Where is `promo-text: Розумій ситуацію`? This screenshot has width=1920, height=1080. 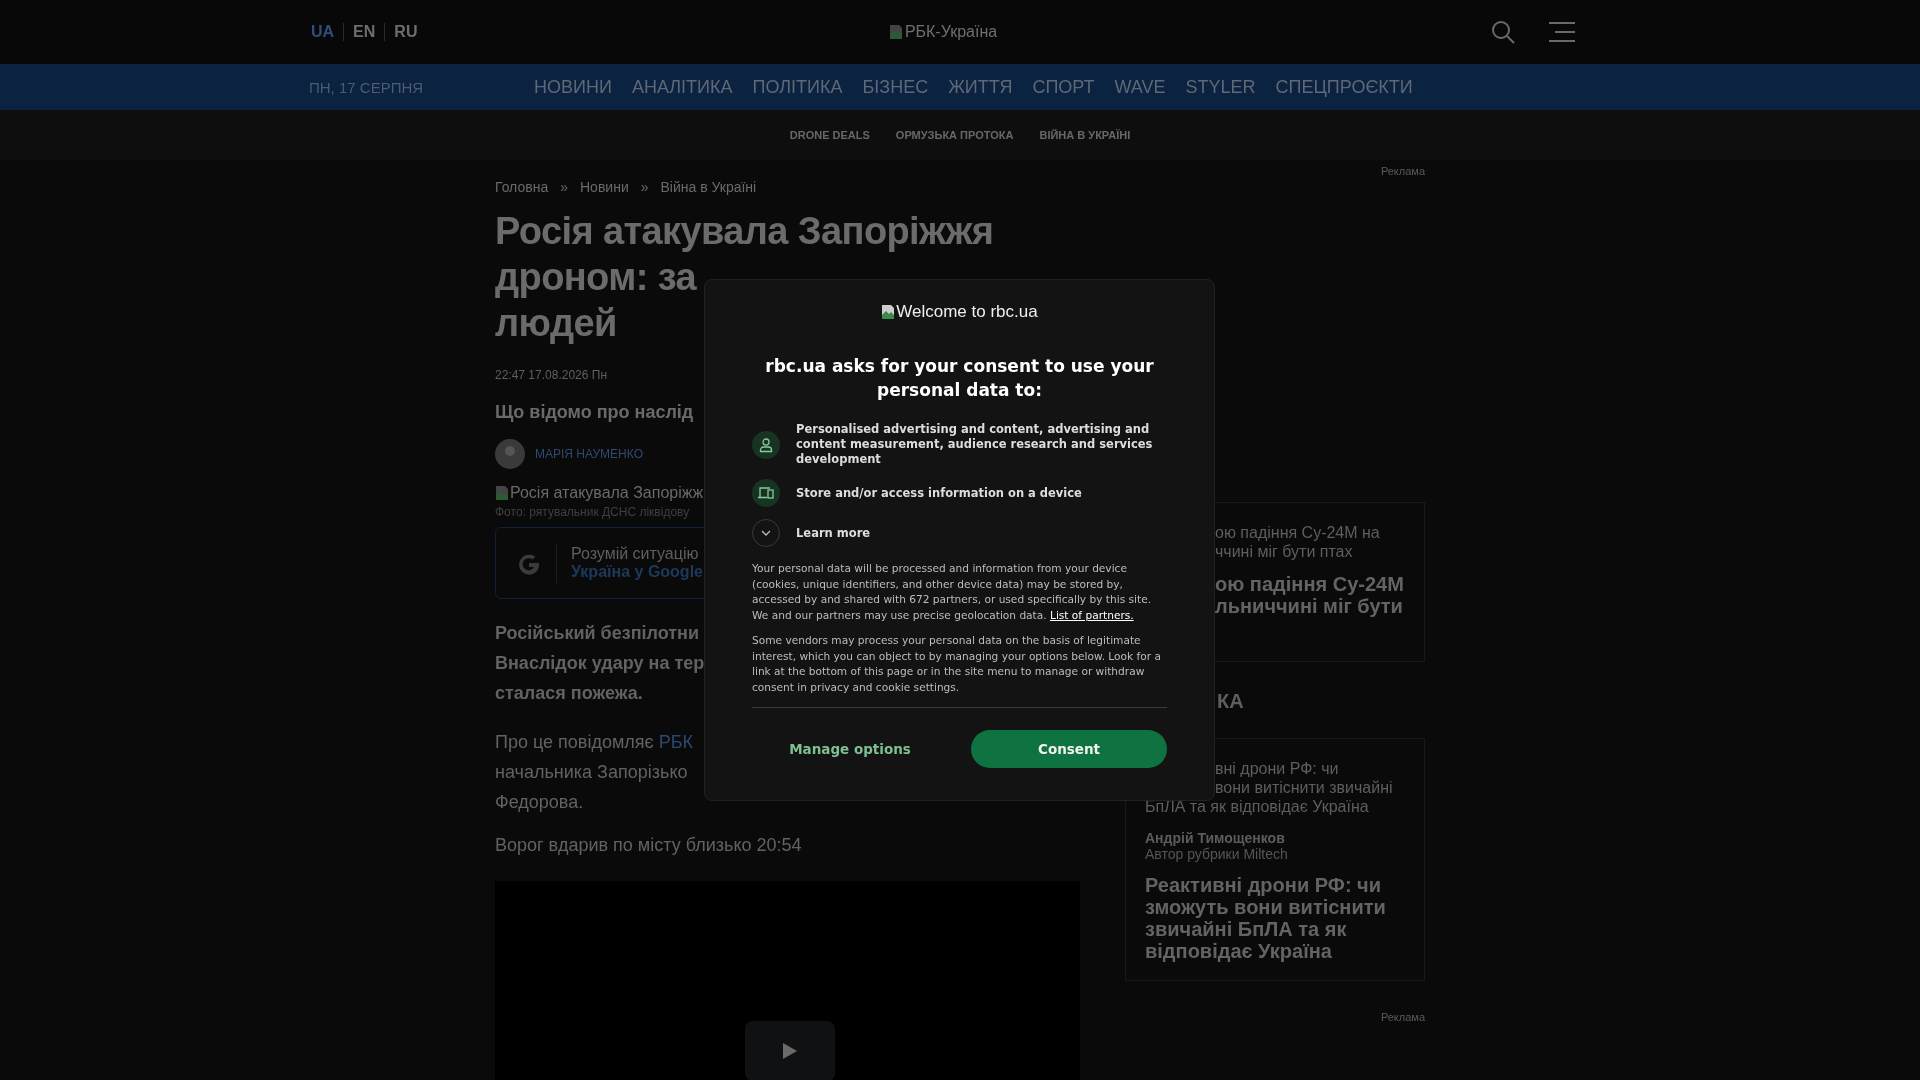
promo-text: Розумій ситуацію is located at coordinates (635, 554).